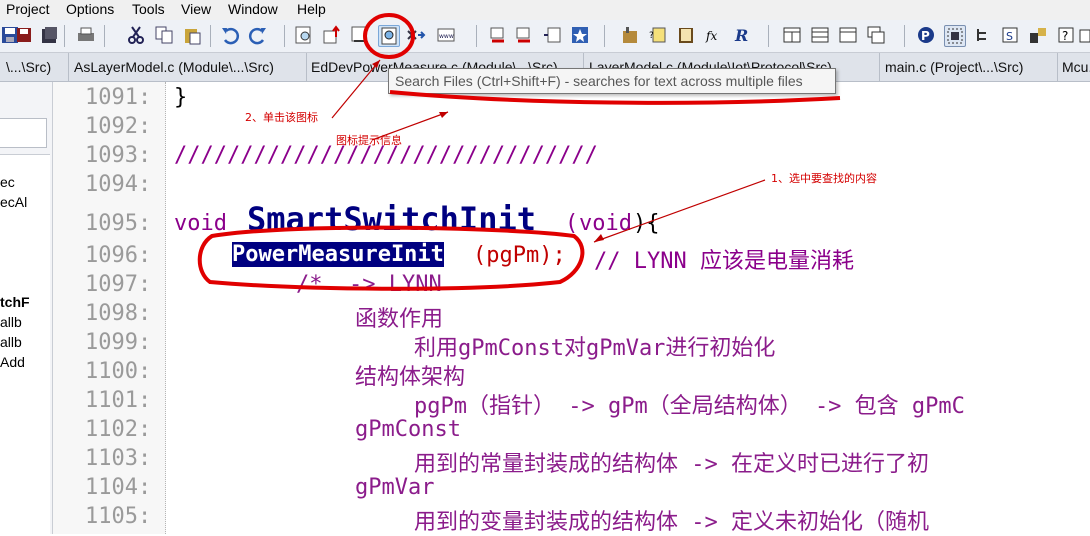 This screenshot has width=1090, height=536. Describe the element at coordinates (711, 36) in the screenshot. I see `svg-text: fx` at that location.